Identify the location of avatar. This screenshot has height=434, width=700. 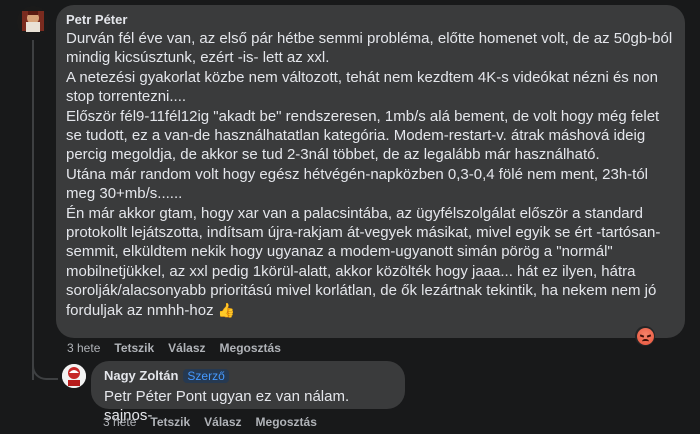
(33, 22).